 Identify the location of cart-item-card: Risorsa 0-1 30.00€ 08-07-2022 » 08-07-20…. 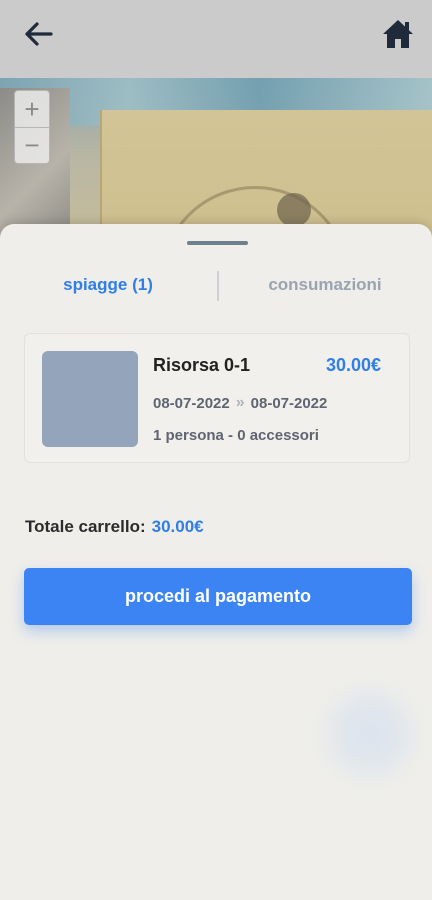
(217, 398).